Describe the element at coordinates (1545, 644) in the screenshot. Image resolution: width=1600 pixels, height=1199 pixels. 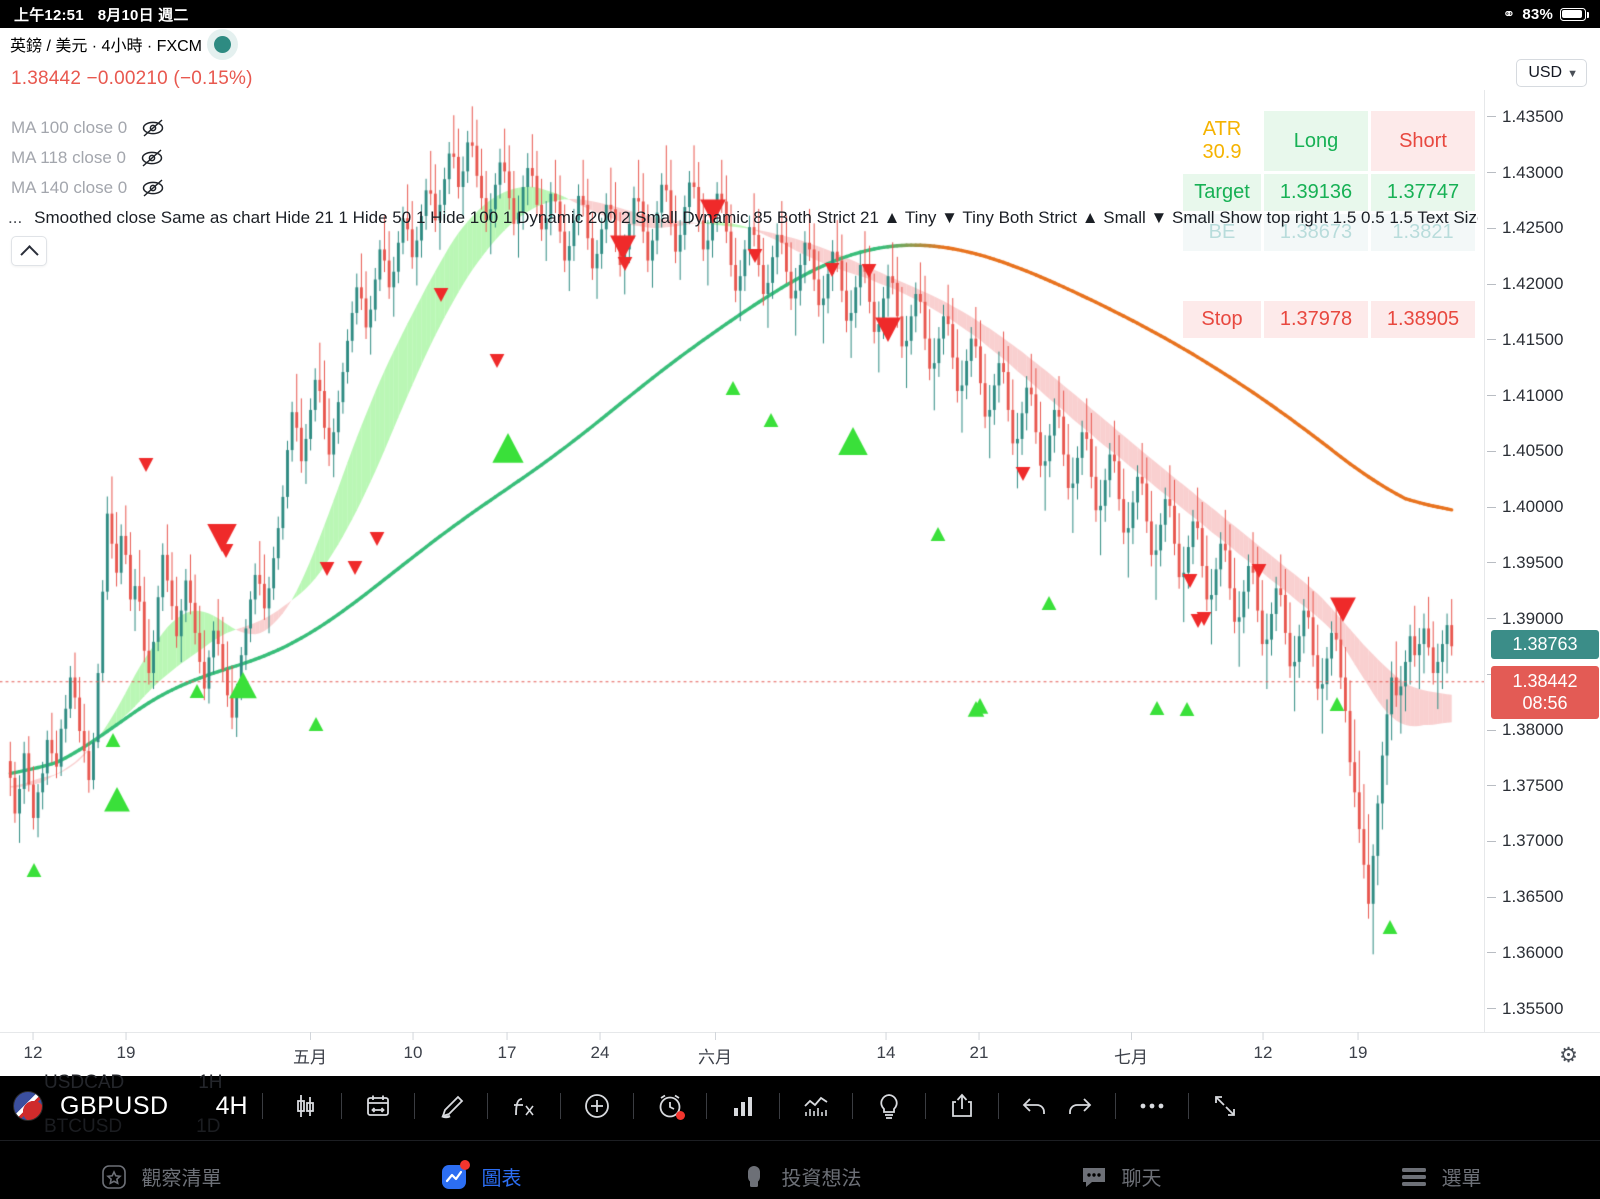
I see `ma-price-pill: 1.38763` at that location.